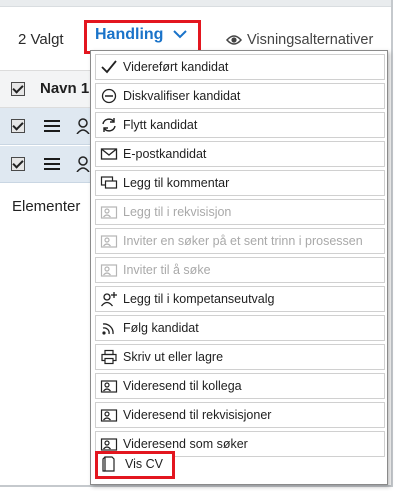  What do you see at coordinates (18, 89) in the screenshot?
I see `select-all-checkbox` at bounding box center [18, 89].